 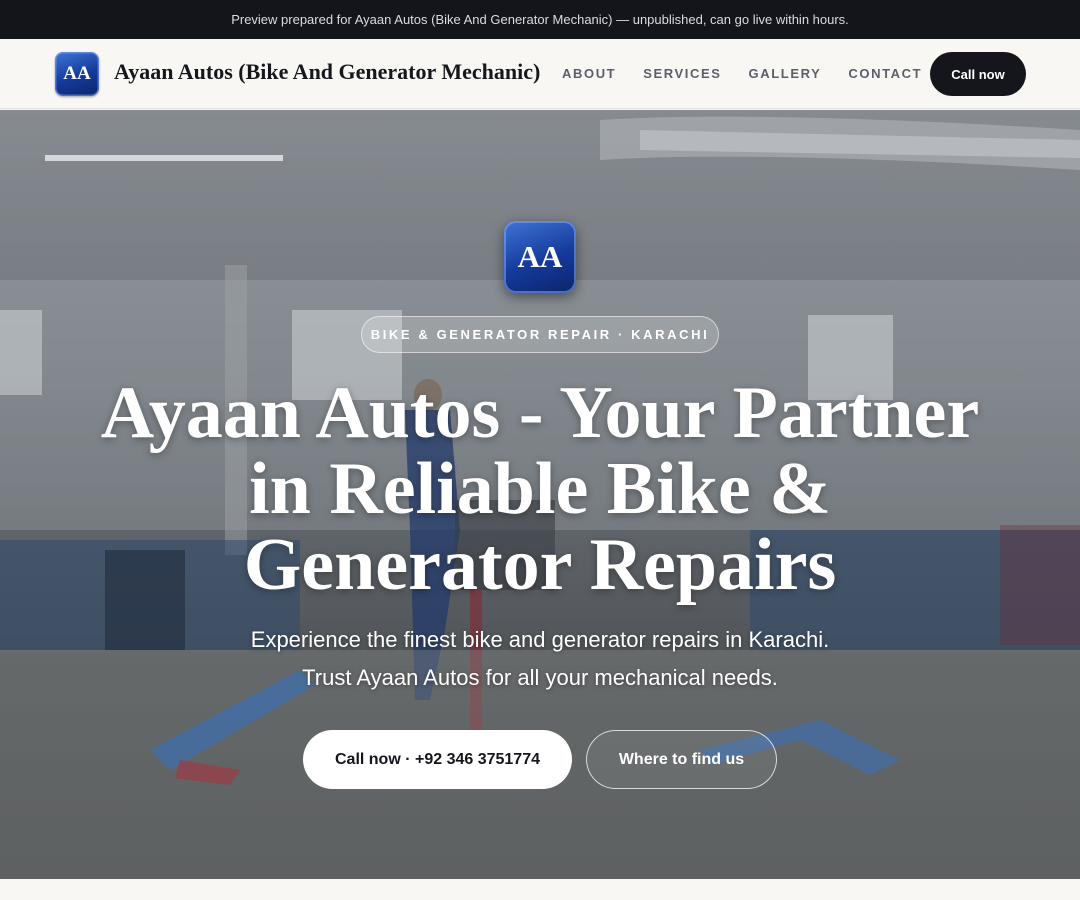 I want to click on where-to-find-us-button: Where to find us, so click(x=681, y=759).